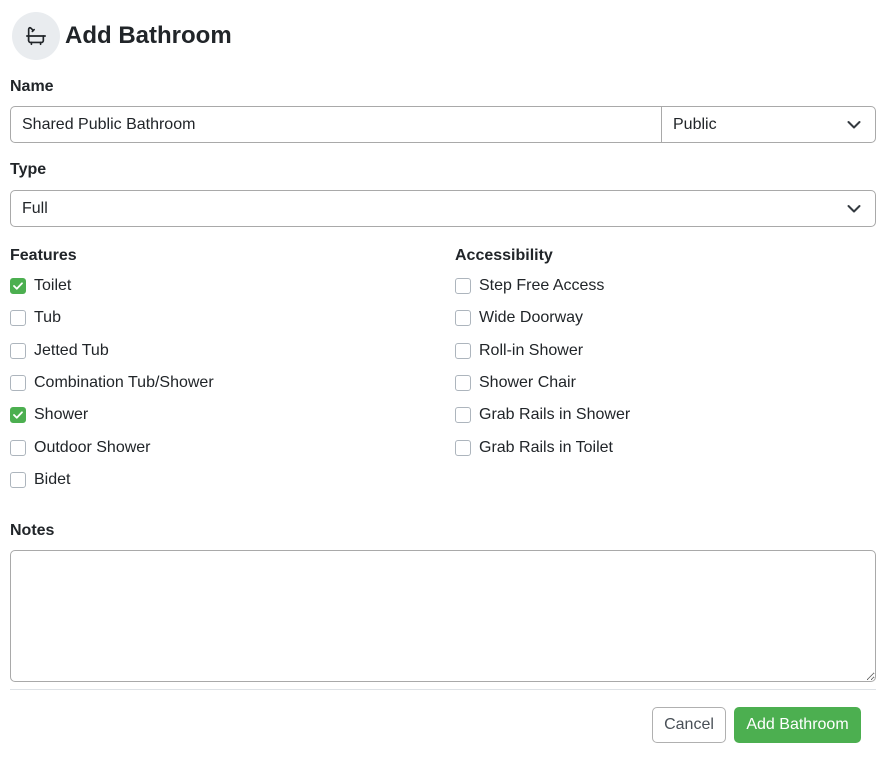 The image size is (885, 764). I want to click on checkbox-label: Shower, so click(61, 415).